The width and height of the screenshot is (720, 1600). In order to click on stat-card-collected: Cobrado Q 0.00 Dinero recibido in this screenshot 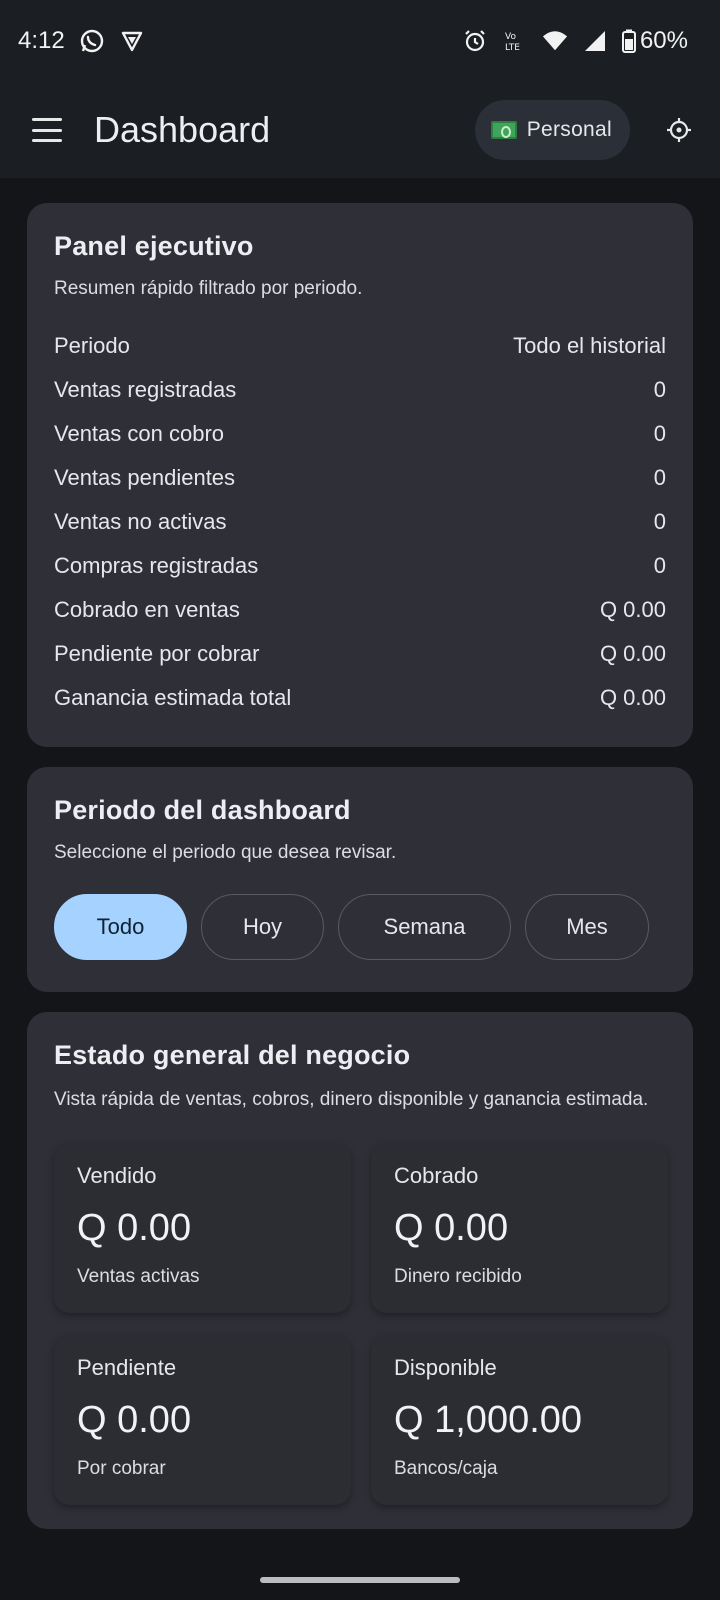, I will do `click(519, 1228)`.